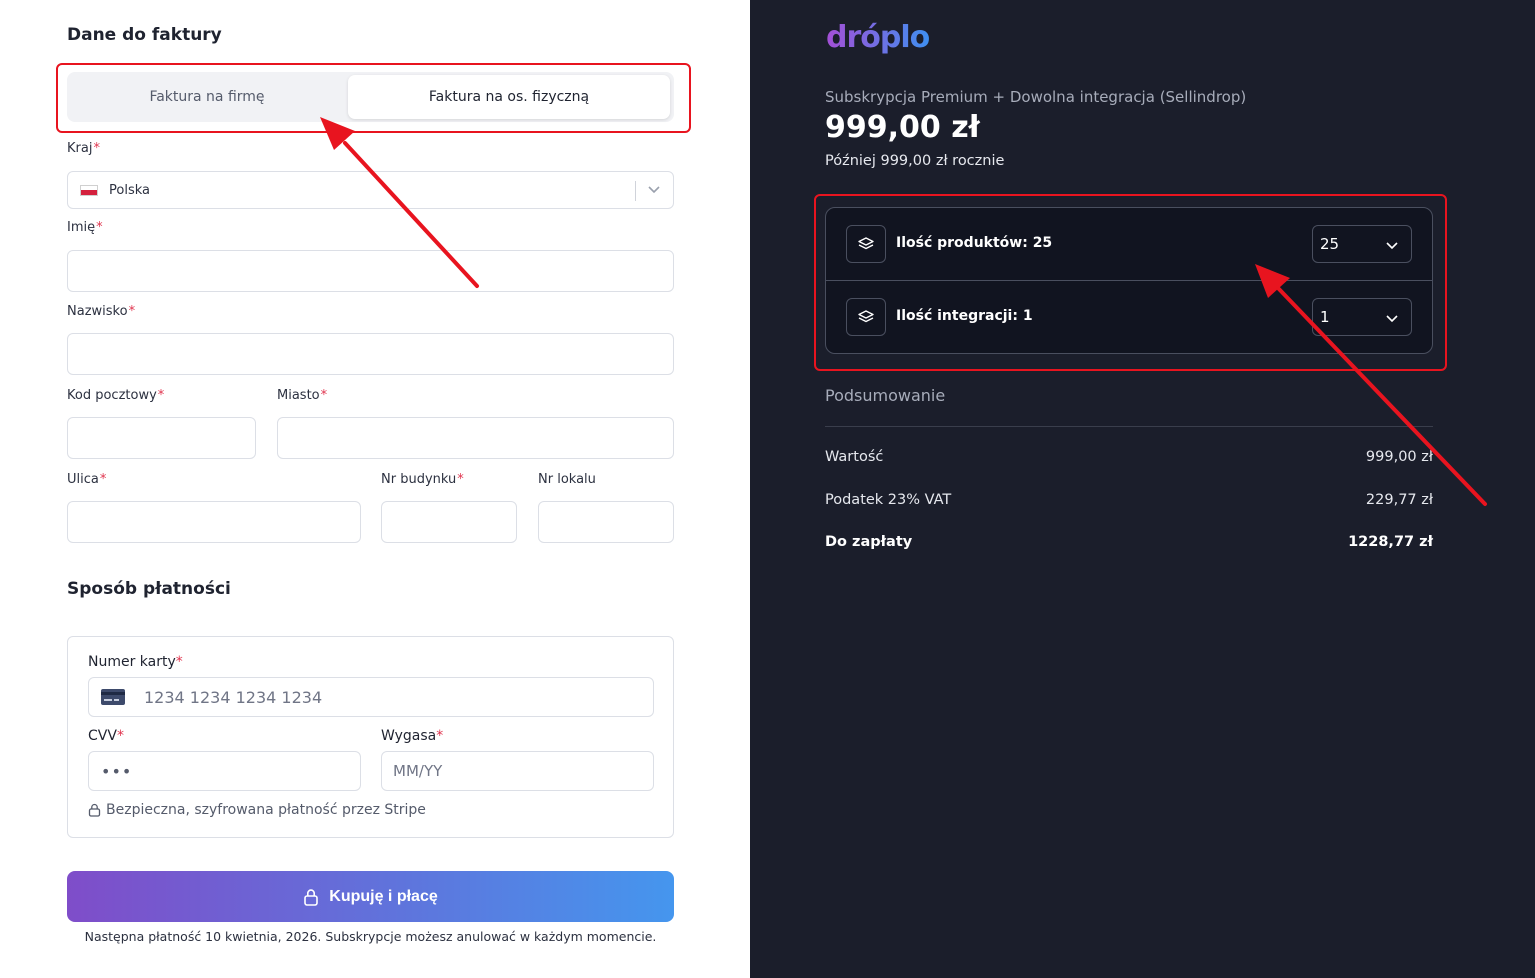 Image resolution: width=1535 pixels, height=978 pixels. What do you see at coordinates (1390, 542) in the screenshot?
I see `total-amount: 1228,77 zł` at bounding box center [1390, 542].